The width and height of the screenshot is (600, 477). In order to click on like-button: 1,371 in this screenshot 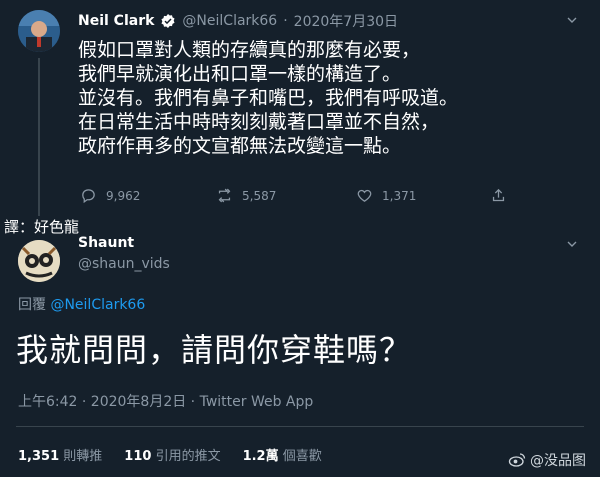, I will do `click(386, 195)`.